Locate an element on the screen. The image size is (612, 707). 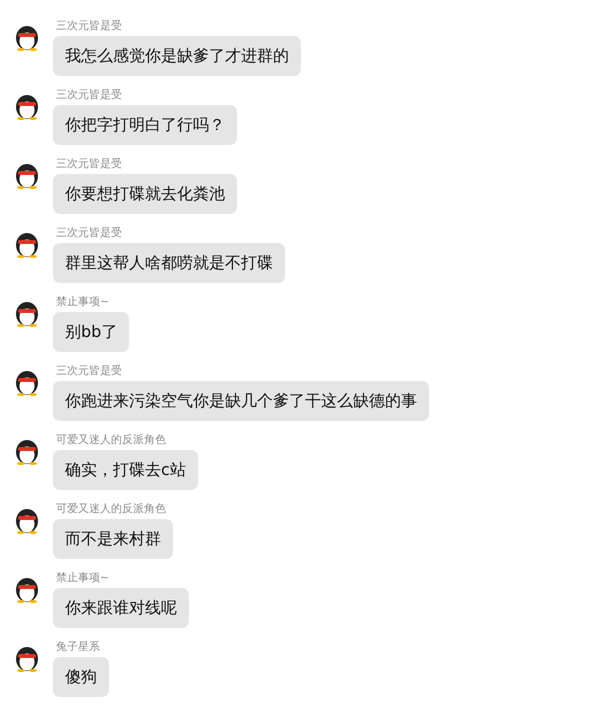
message-bubble: 傻狗 is located at coordinates (81, 677).